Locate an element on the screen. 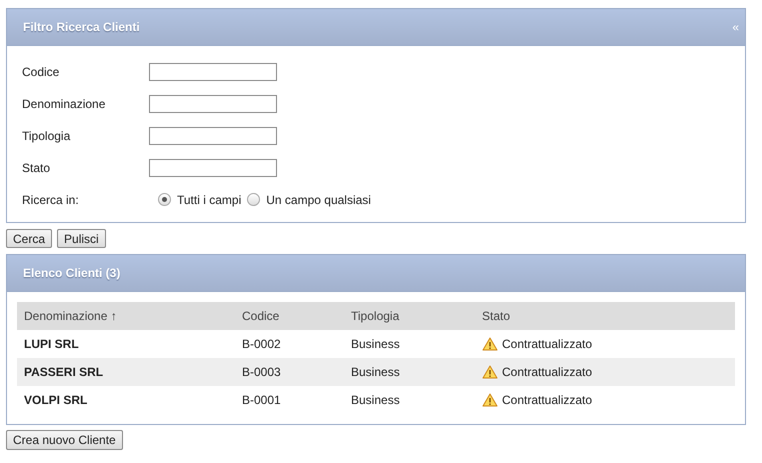  action-button: Pulisci is located at coordinates (81, 238).